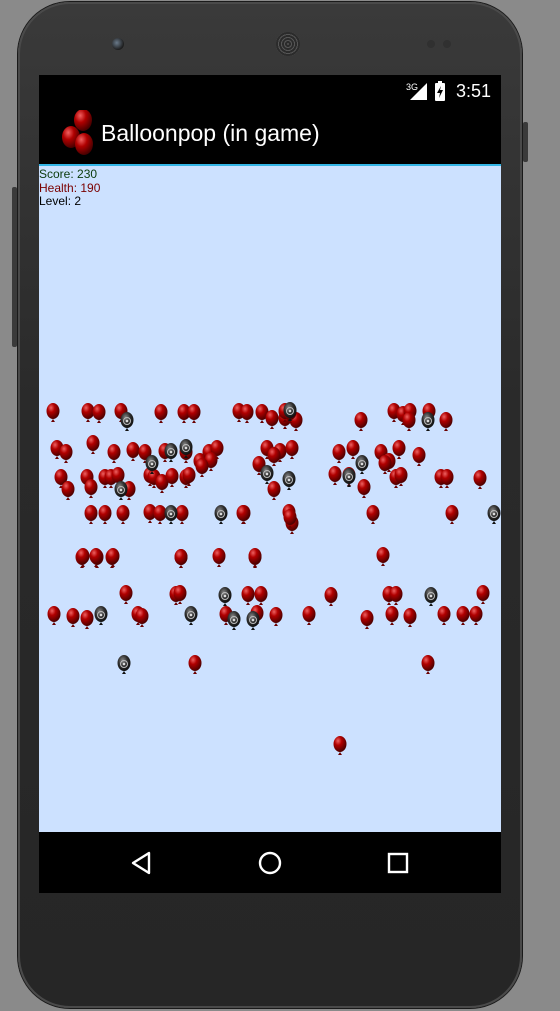  Describe the element at coordinates (439, 91) in the screenshot. I see `battery-icon` at that location.